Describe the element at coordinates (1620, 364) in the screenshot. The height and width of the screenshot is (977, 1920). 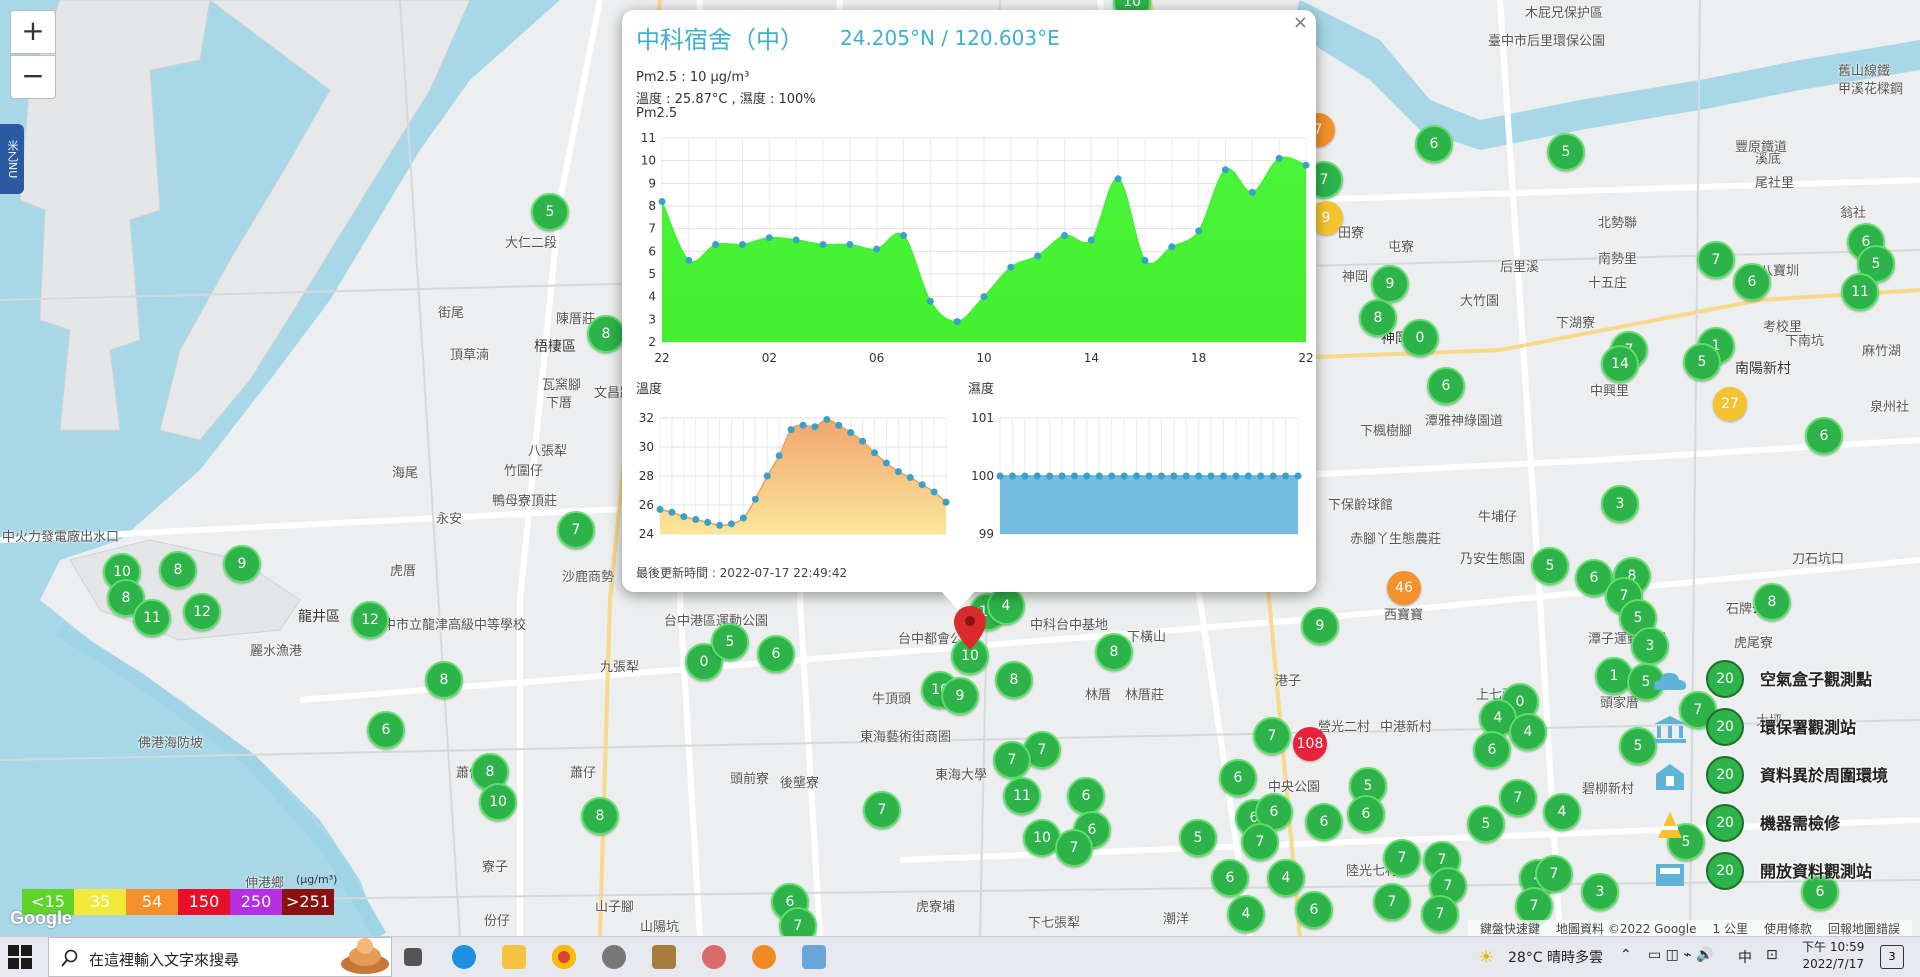
I see `sensor-marker: 14` at that location.